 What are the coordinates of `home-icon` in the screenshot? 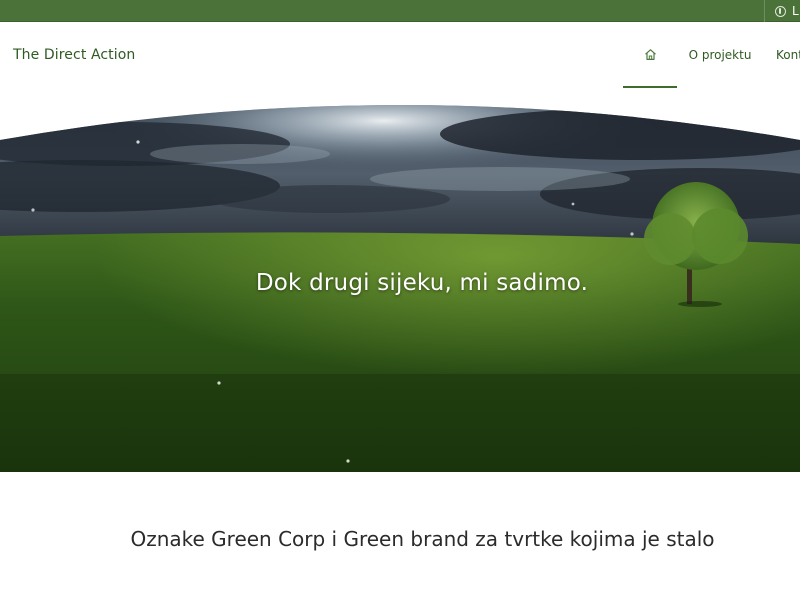 It's located at (650, 54).